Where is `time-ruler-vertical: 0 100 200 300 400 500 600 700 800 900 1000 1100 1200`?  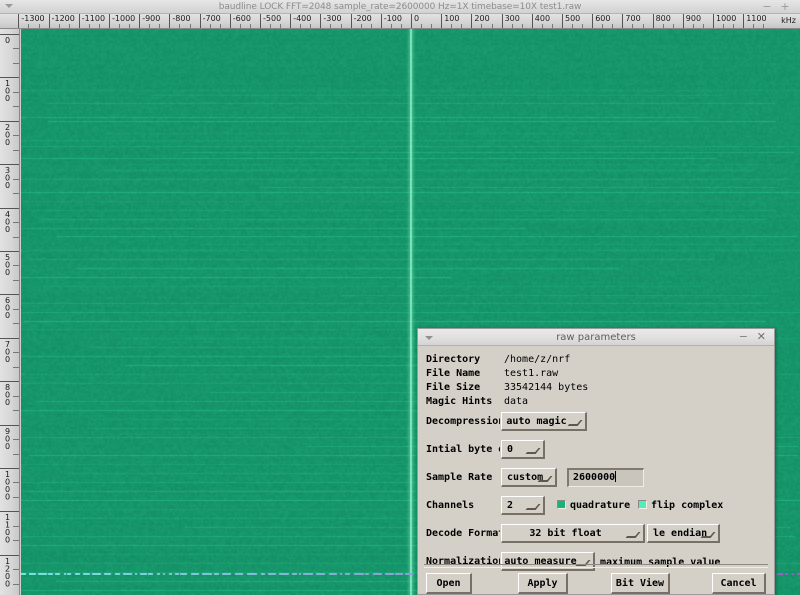
time-ruler-vertical: 0 100 200 300 400 500 600 700 800 900 1000 1100 1200 is located at coordinates (10, 312).